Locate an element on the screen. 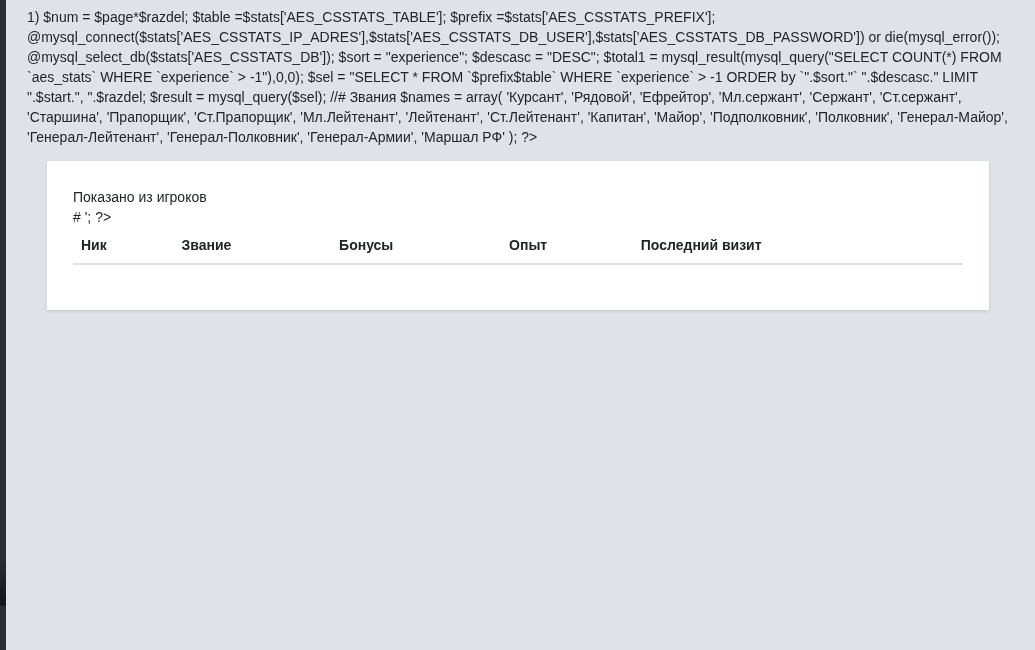 Image resolution: width=1035 pixels, height=650 pixels. summary-text: Показано из игроков is located at coordinates (140, 197).